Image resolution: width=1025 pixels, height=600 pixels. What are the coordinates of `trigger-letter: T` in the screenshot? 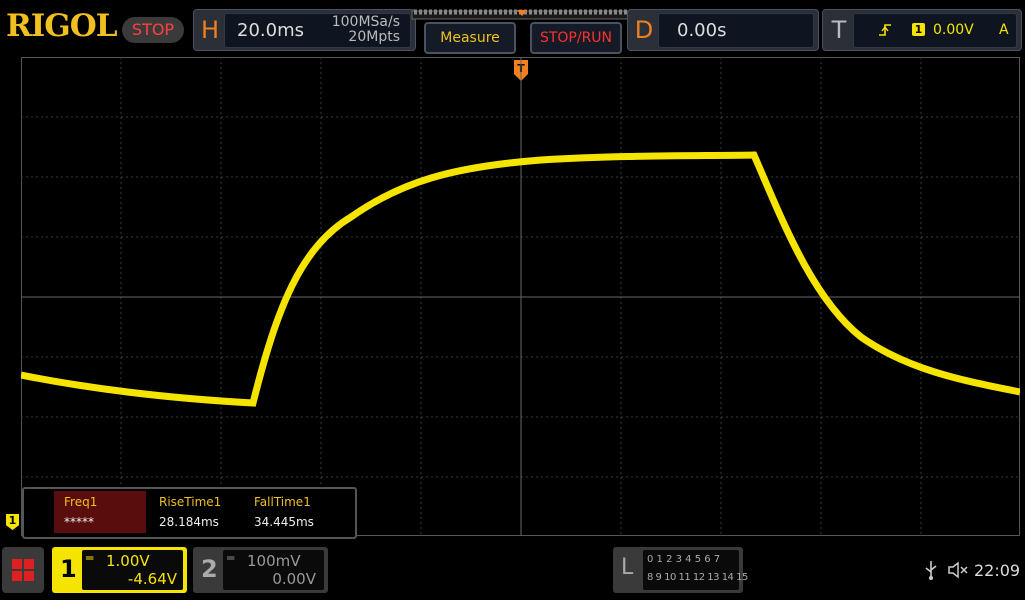 It's located at (839, 30).